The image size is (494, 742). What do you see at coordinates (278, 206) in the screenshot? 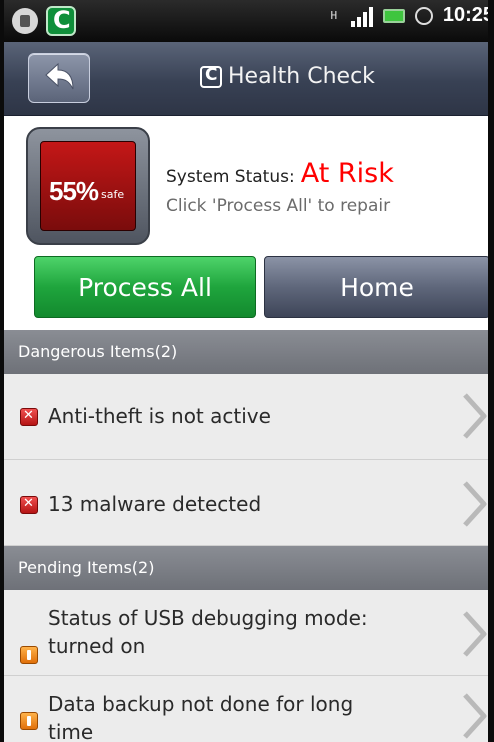
I see `repair-hint: Click 'Process All' to repair` at bounding box center [278, 206].